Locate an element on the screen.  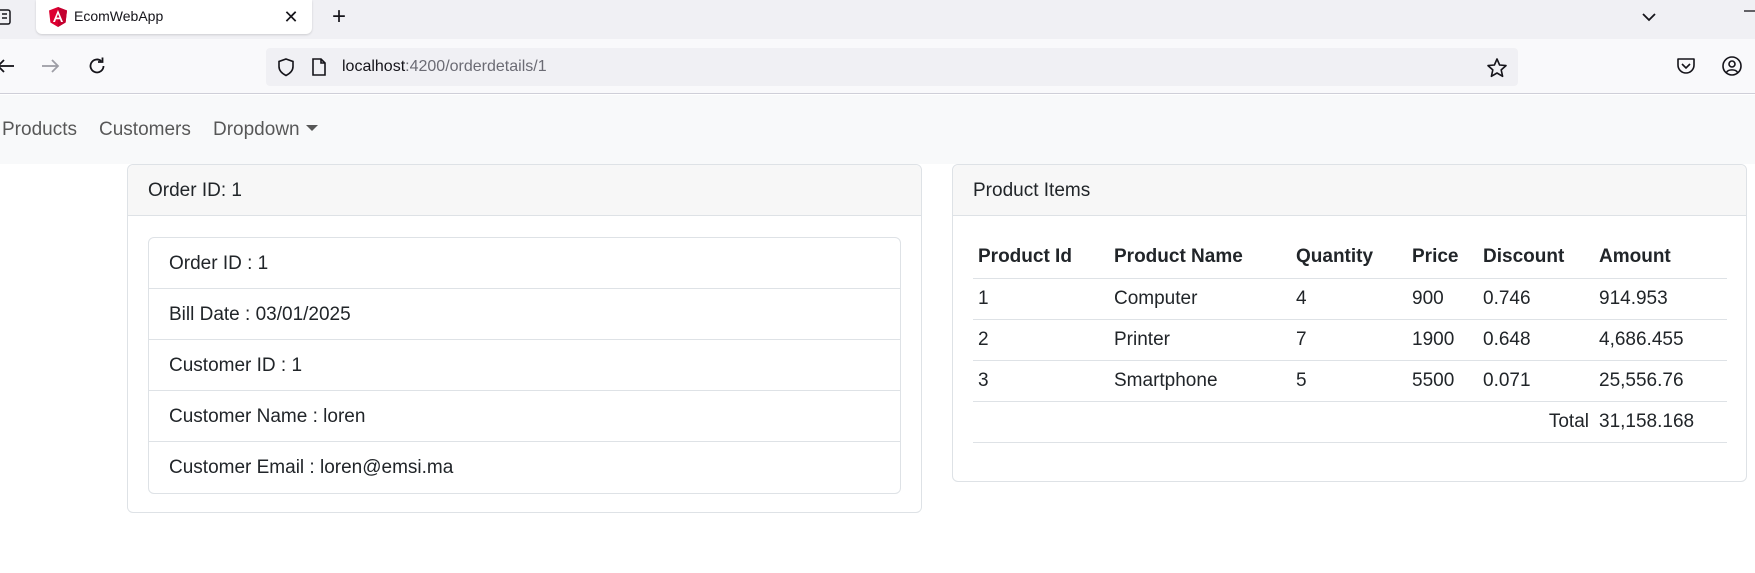
app-navbar: Products Customers Dropdown is located at coordinates (877, 129).